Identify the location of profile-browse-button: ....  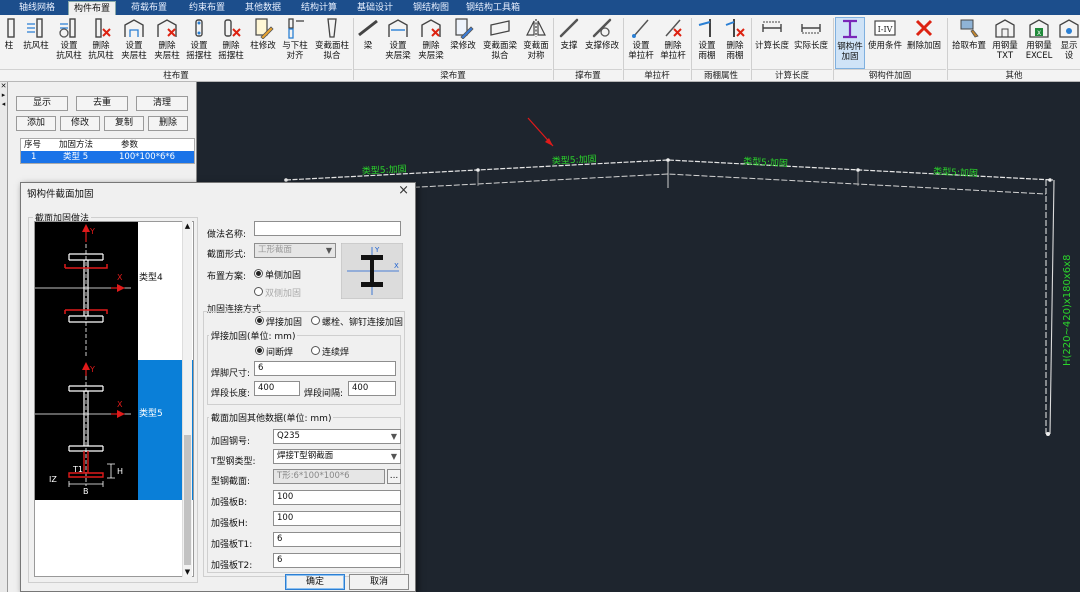
(394, 476).